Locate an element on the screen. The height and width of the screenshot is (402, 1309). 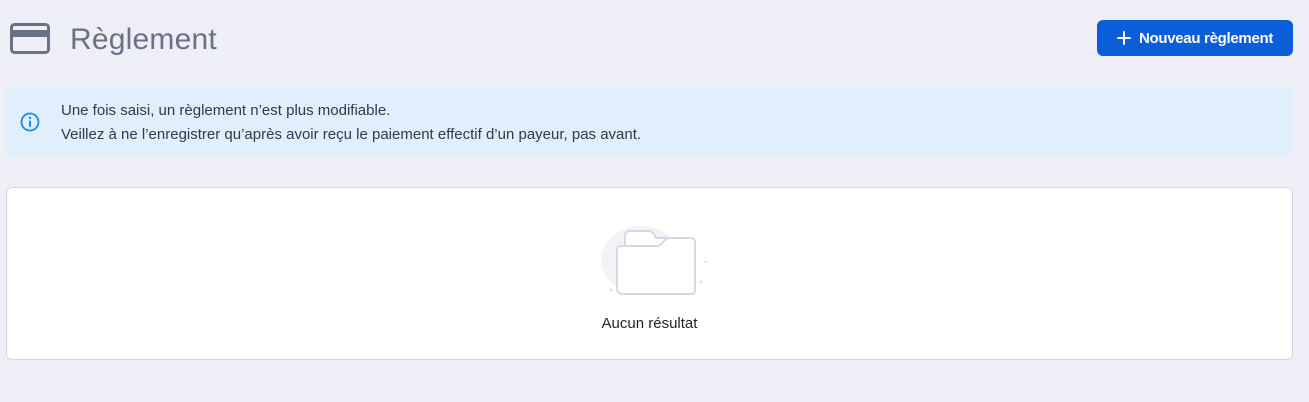
new-payment-button-label: Nouveau règlement is located at coordinates (1206, 38).